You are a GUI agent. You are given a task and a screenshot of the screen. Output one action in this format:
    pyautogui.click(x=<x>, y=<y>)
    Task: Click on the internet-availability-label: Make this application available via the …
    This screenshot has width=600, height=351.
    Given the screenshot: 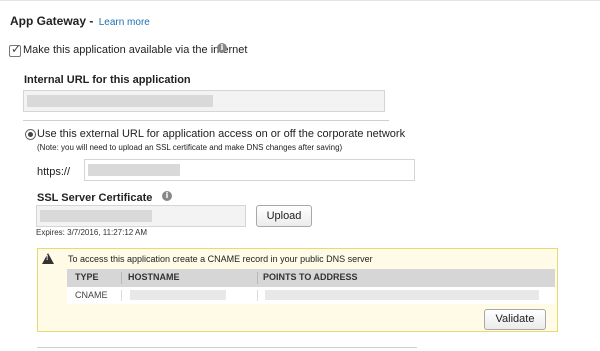 What is the action you would take?
    pyautogui.click(x=135, y=50)
    